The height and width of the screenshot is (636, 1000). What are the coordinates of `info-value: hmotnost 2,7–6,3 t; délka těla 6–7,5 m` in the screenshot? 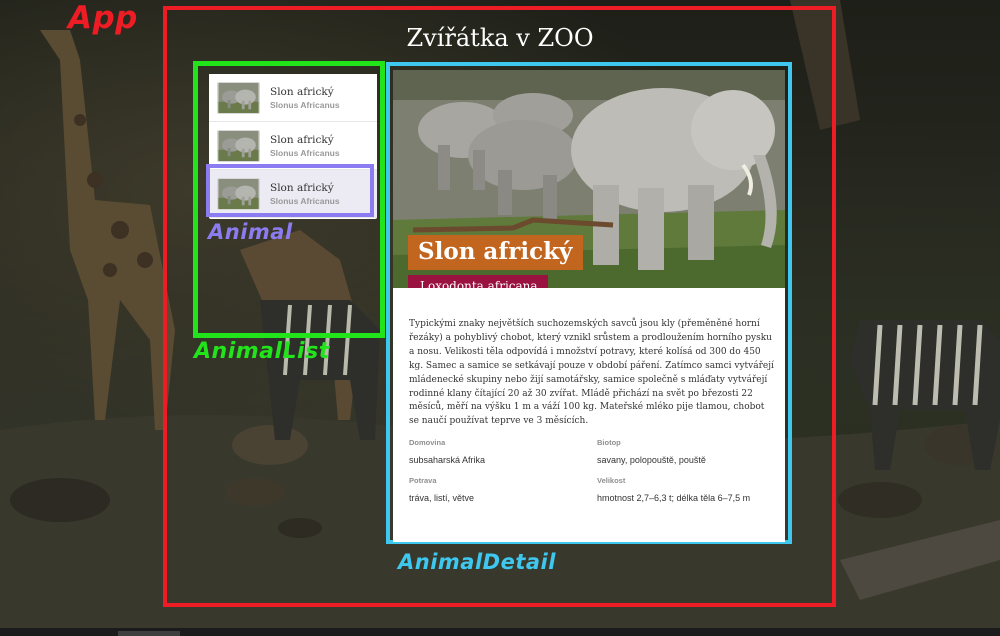 It's located at (674, 498).